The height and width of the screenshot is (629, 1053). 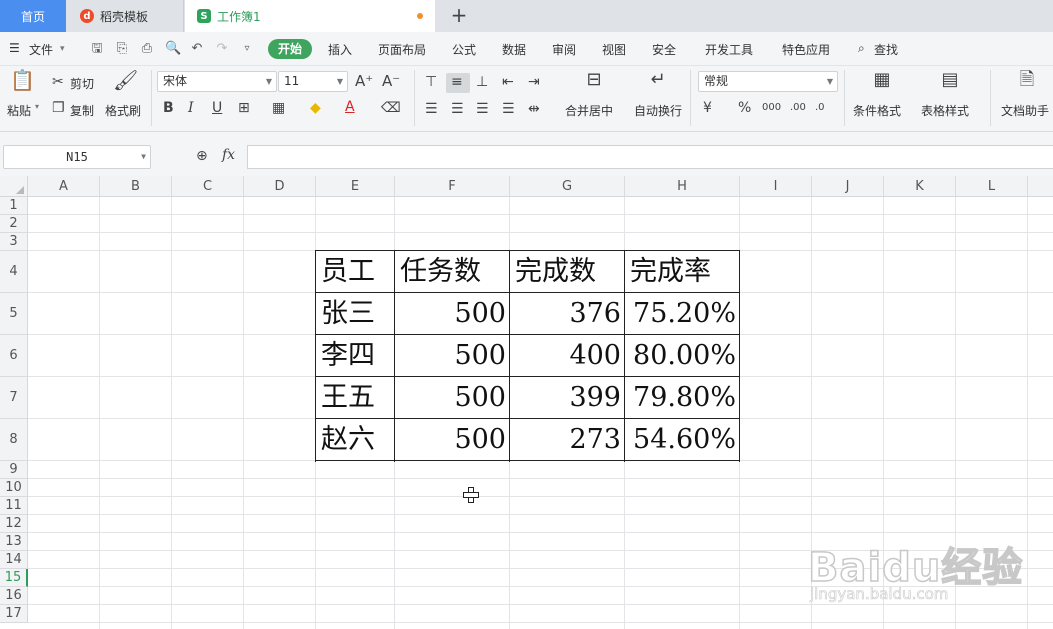 I want to click on percent-icon: %, so click(x=744, y=108).